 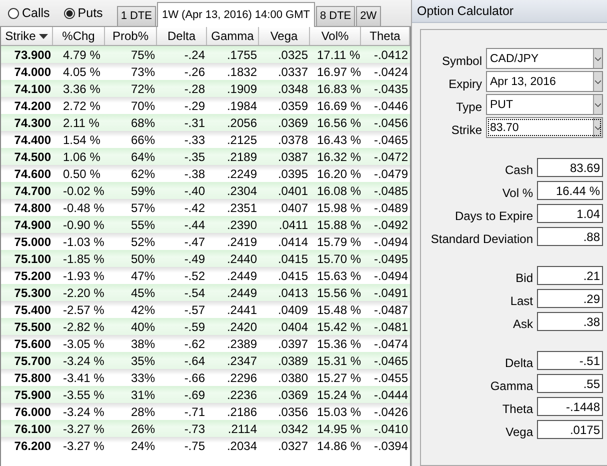 I want to click on field-label: Vol %, so click(x=517, y=193).